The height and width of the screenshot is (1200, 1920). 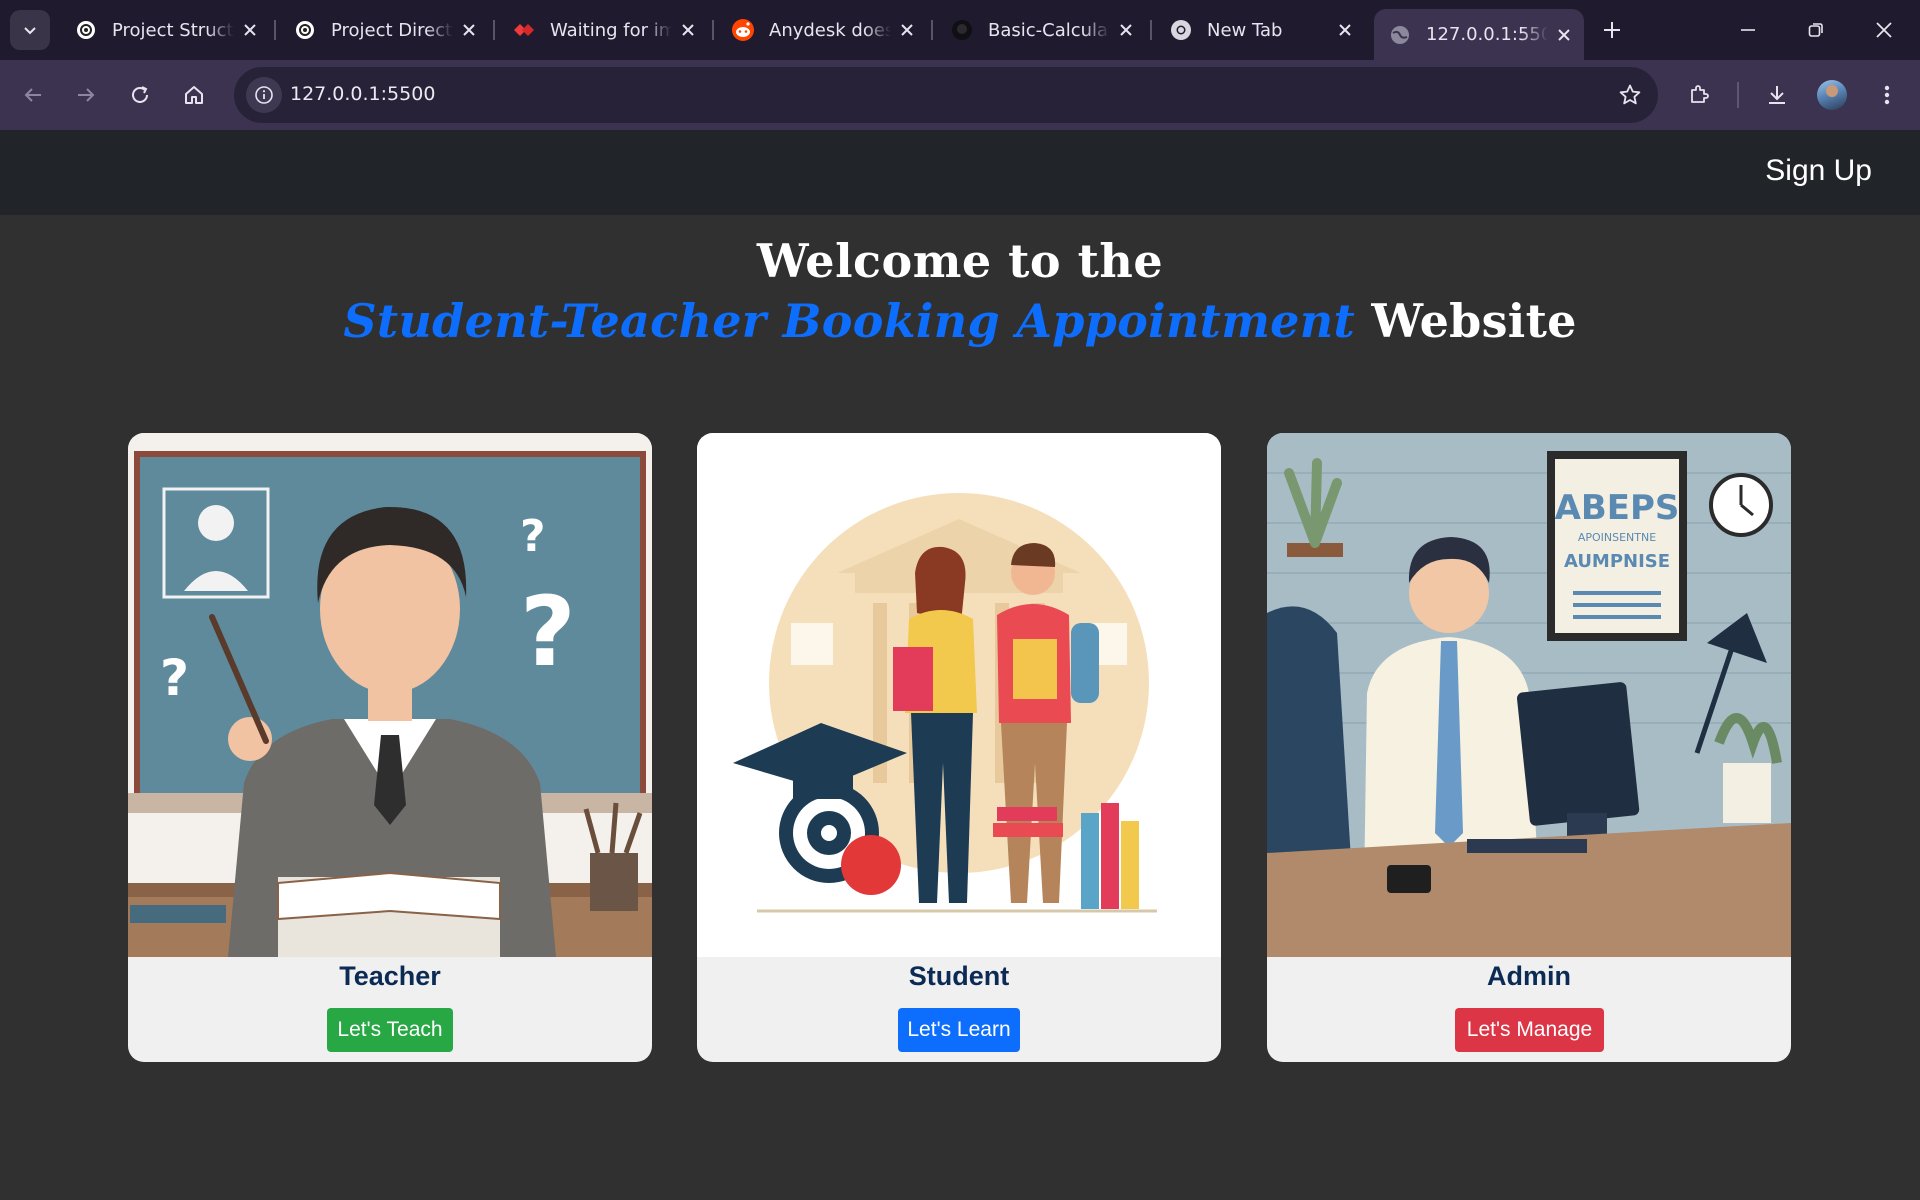 I want to click on admin-title: Admin, so click(x=1529, y=976).